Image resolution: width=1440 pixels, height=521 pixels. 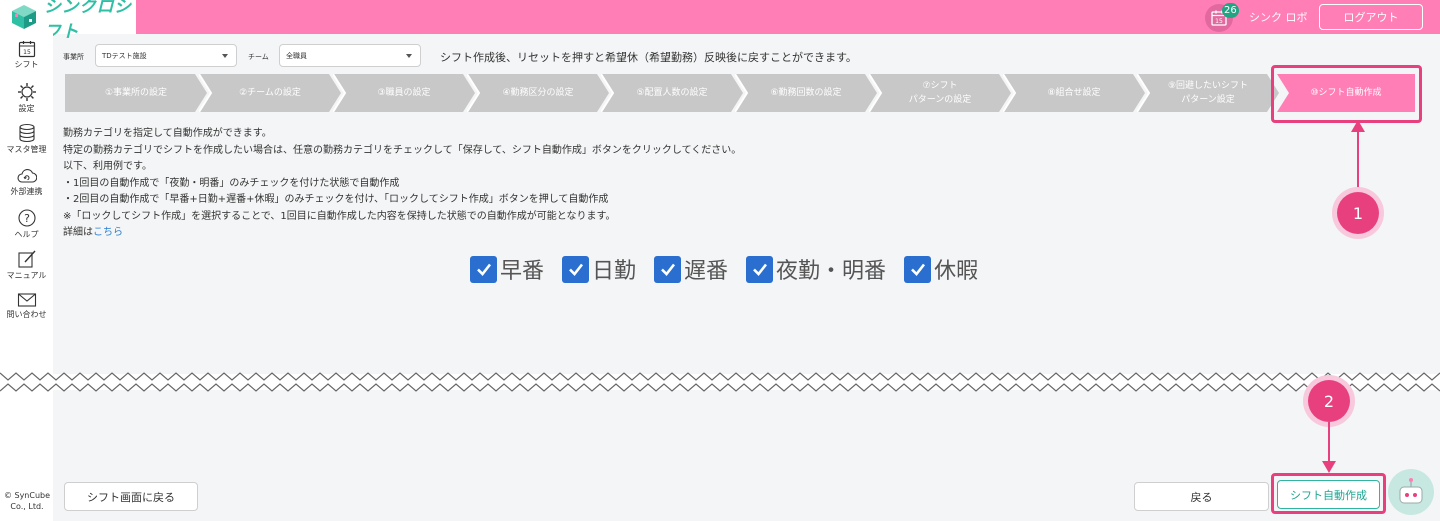 What do you see at coordinates (1219, 21) in the screenshot?
I see `header-calendar-day: 15` at bounding box center [1219, 21].